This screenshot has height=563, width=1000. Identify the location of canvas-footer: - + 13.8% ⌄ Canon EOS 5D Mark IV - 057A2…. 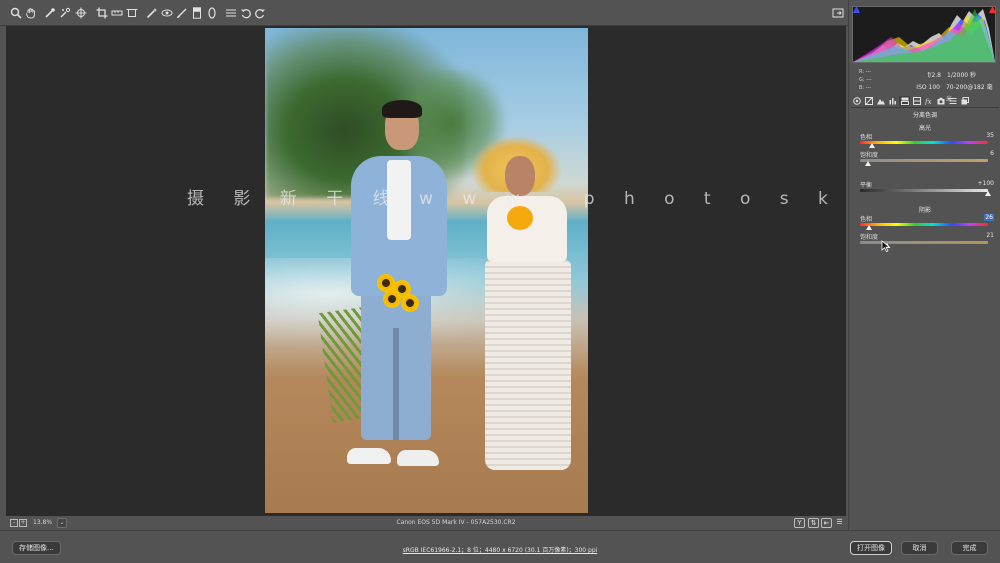
(426, 523).